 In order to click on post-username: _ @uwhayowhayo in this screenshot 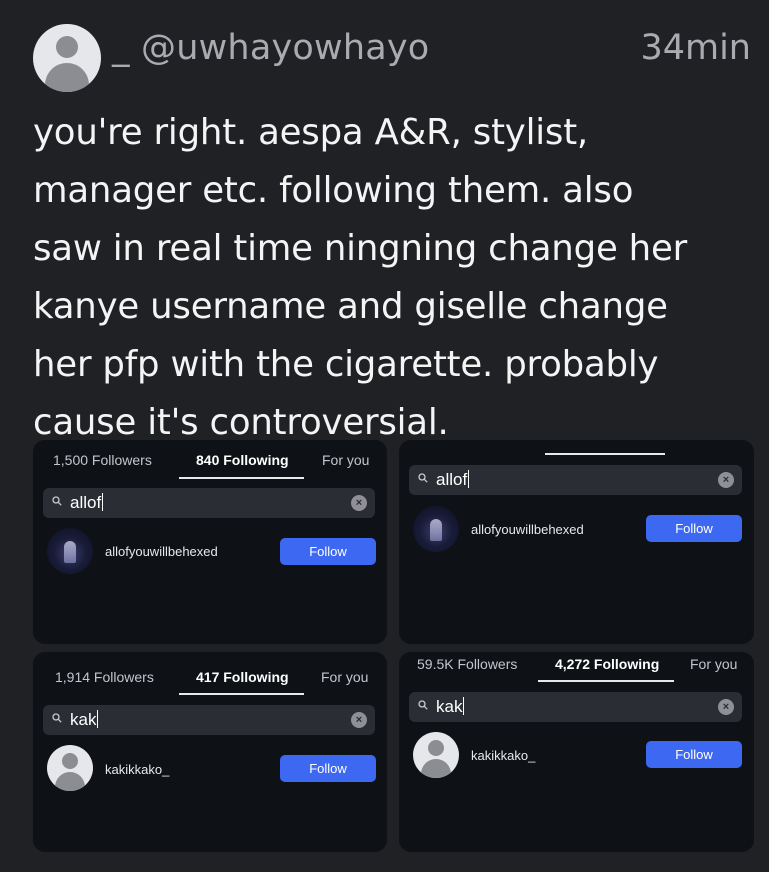, I will do `click(270, 48)`.